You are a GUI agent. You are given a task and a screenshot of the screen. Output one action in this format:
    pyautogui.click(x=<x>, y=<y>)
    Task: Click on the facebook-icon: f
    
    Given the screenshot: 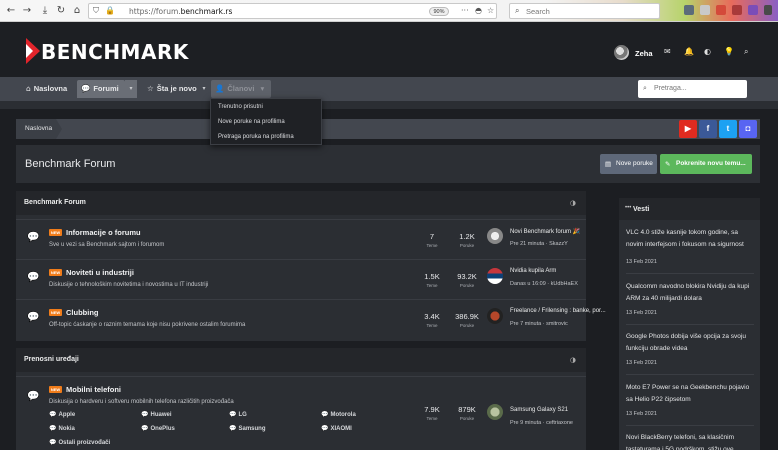 What is the action you would take?
    pyautogui.click(x=708, y=129)
    